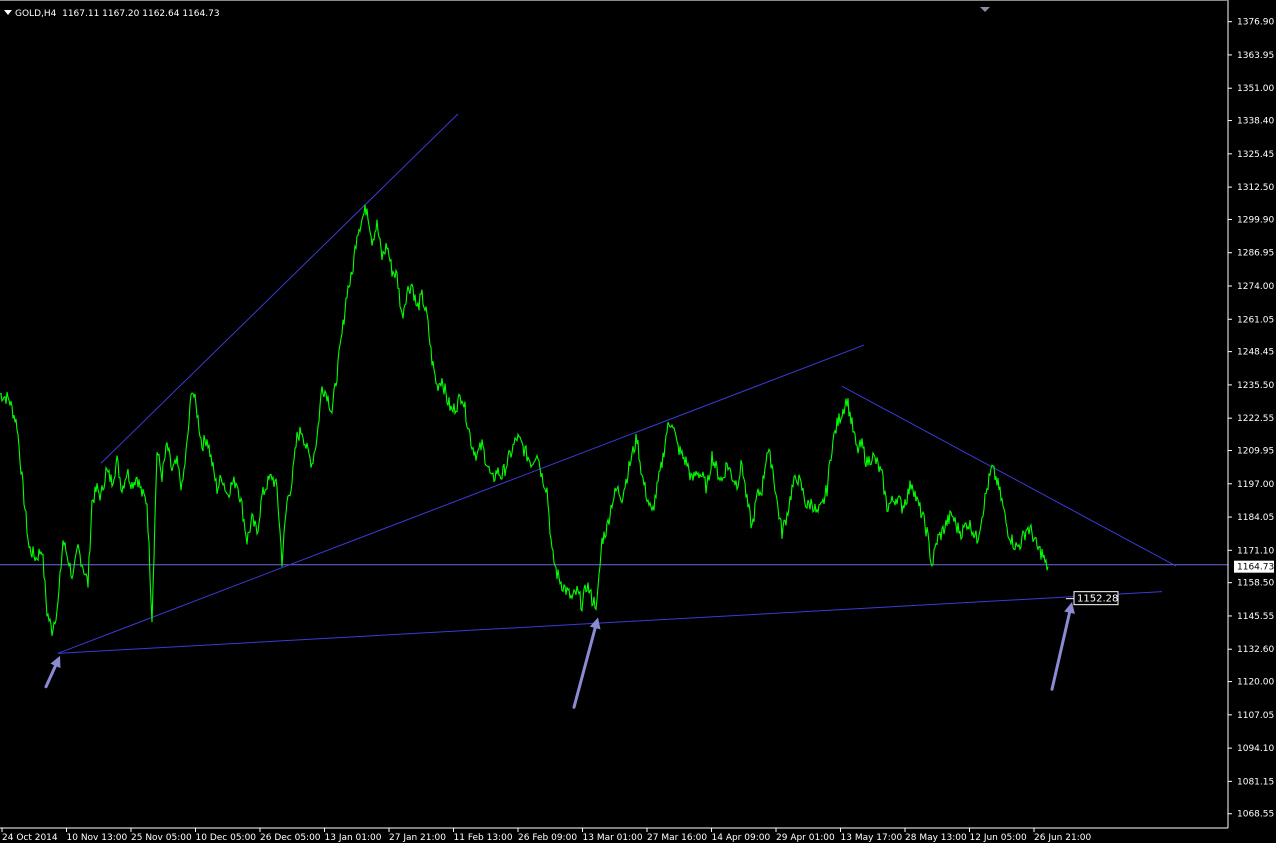 This screenshot has width=1276, height=843. I want to click on y-tick-label-9: 1261.05, so click(1255, 320).